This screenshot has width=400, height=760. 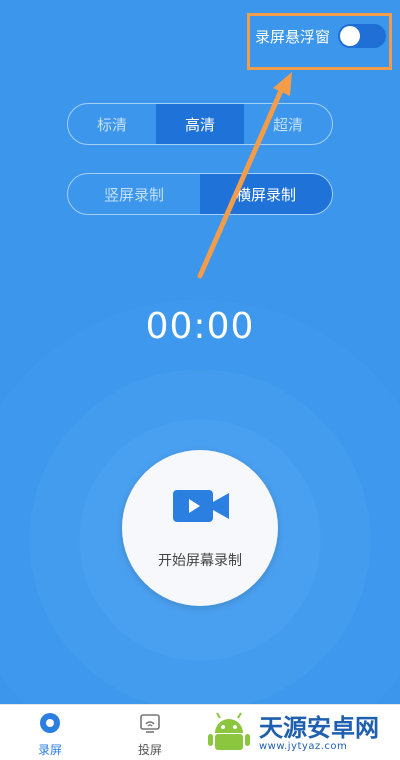 What do you see at coordinates (149, 750) in the screenshot?
I see `nav-label-cast: 投屏` at bounding box center [149, 750].